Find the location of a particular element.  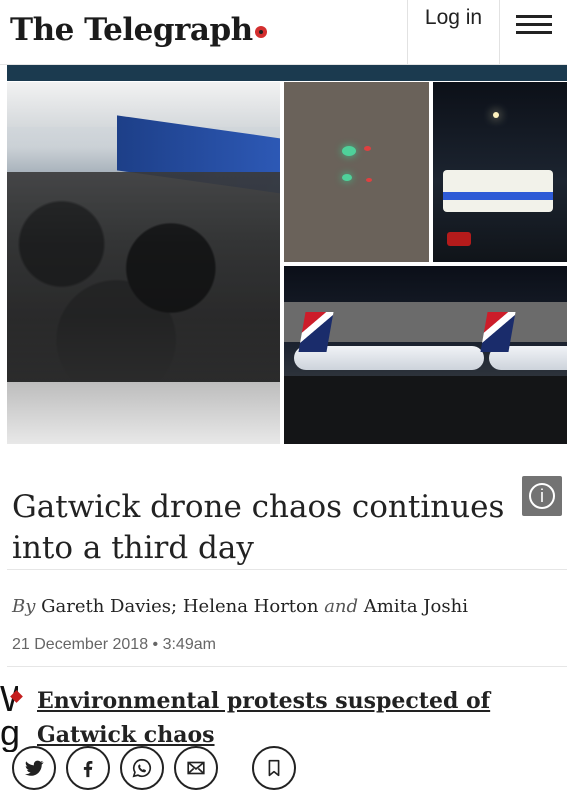

twitter-icon is located at coordinates (34, 768).